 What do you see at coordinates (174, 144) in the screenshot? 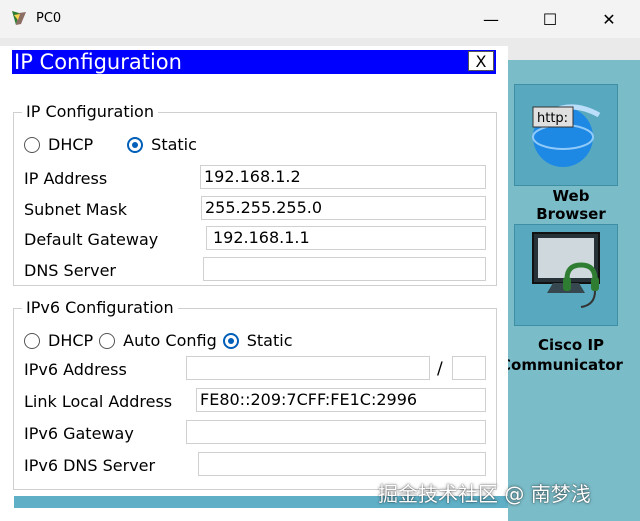
I see `ipv4-static-label: Static` at bounding box center [174, 144].